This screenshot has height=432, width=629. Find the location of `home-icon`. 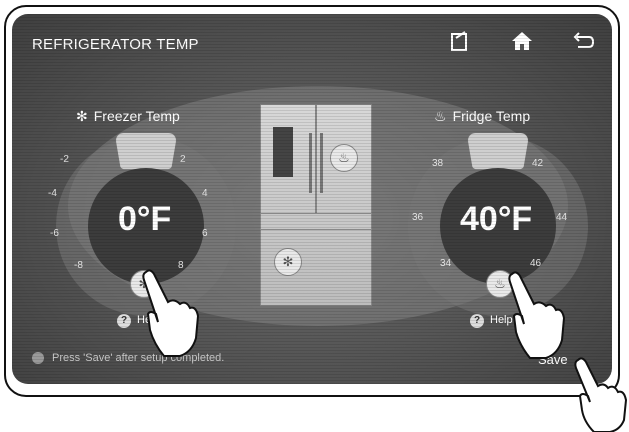

home-icon is located at coordinates (522, 41).